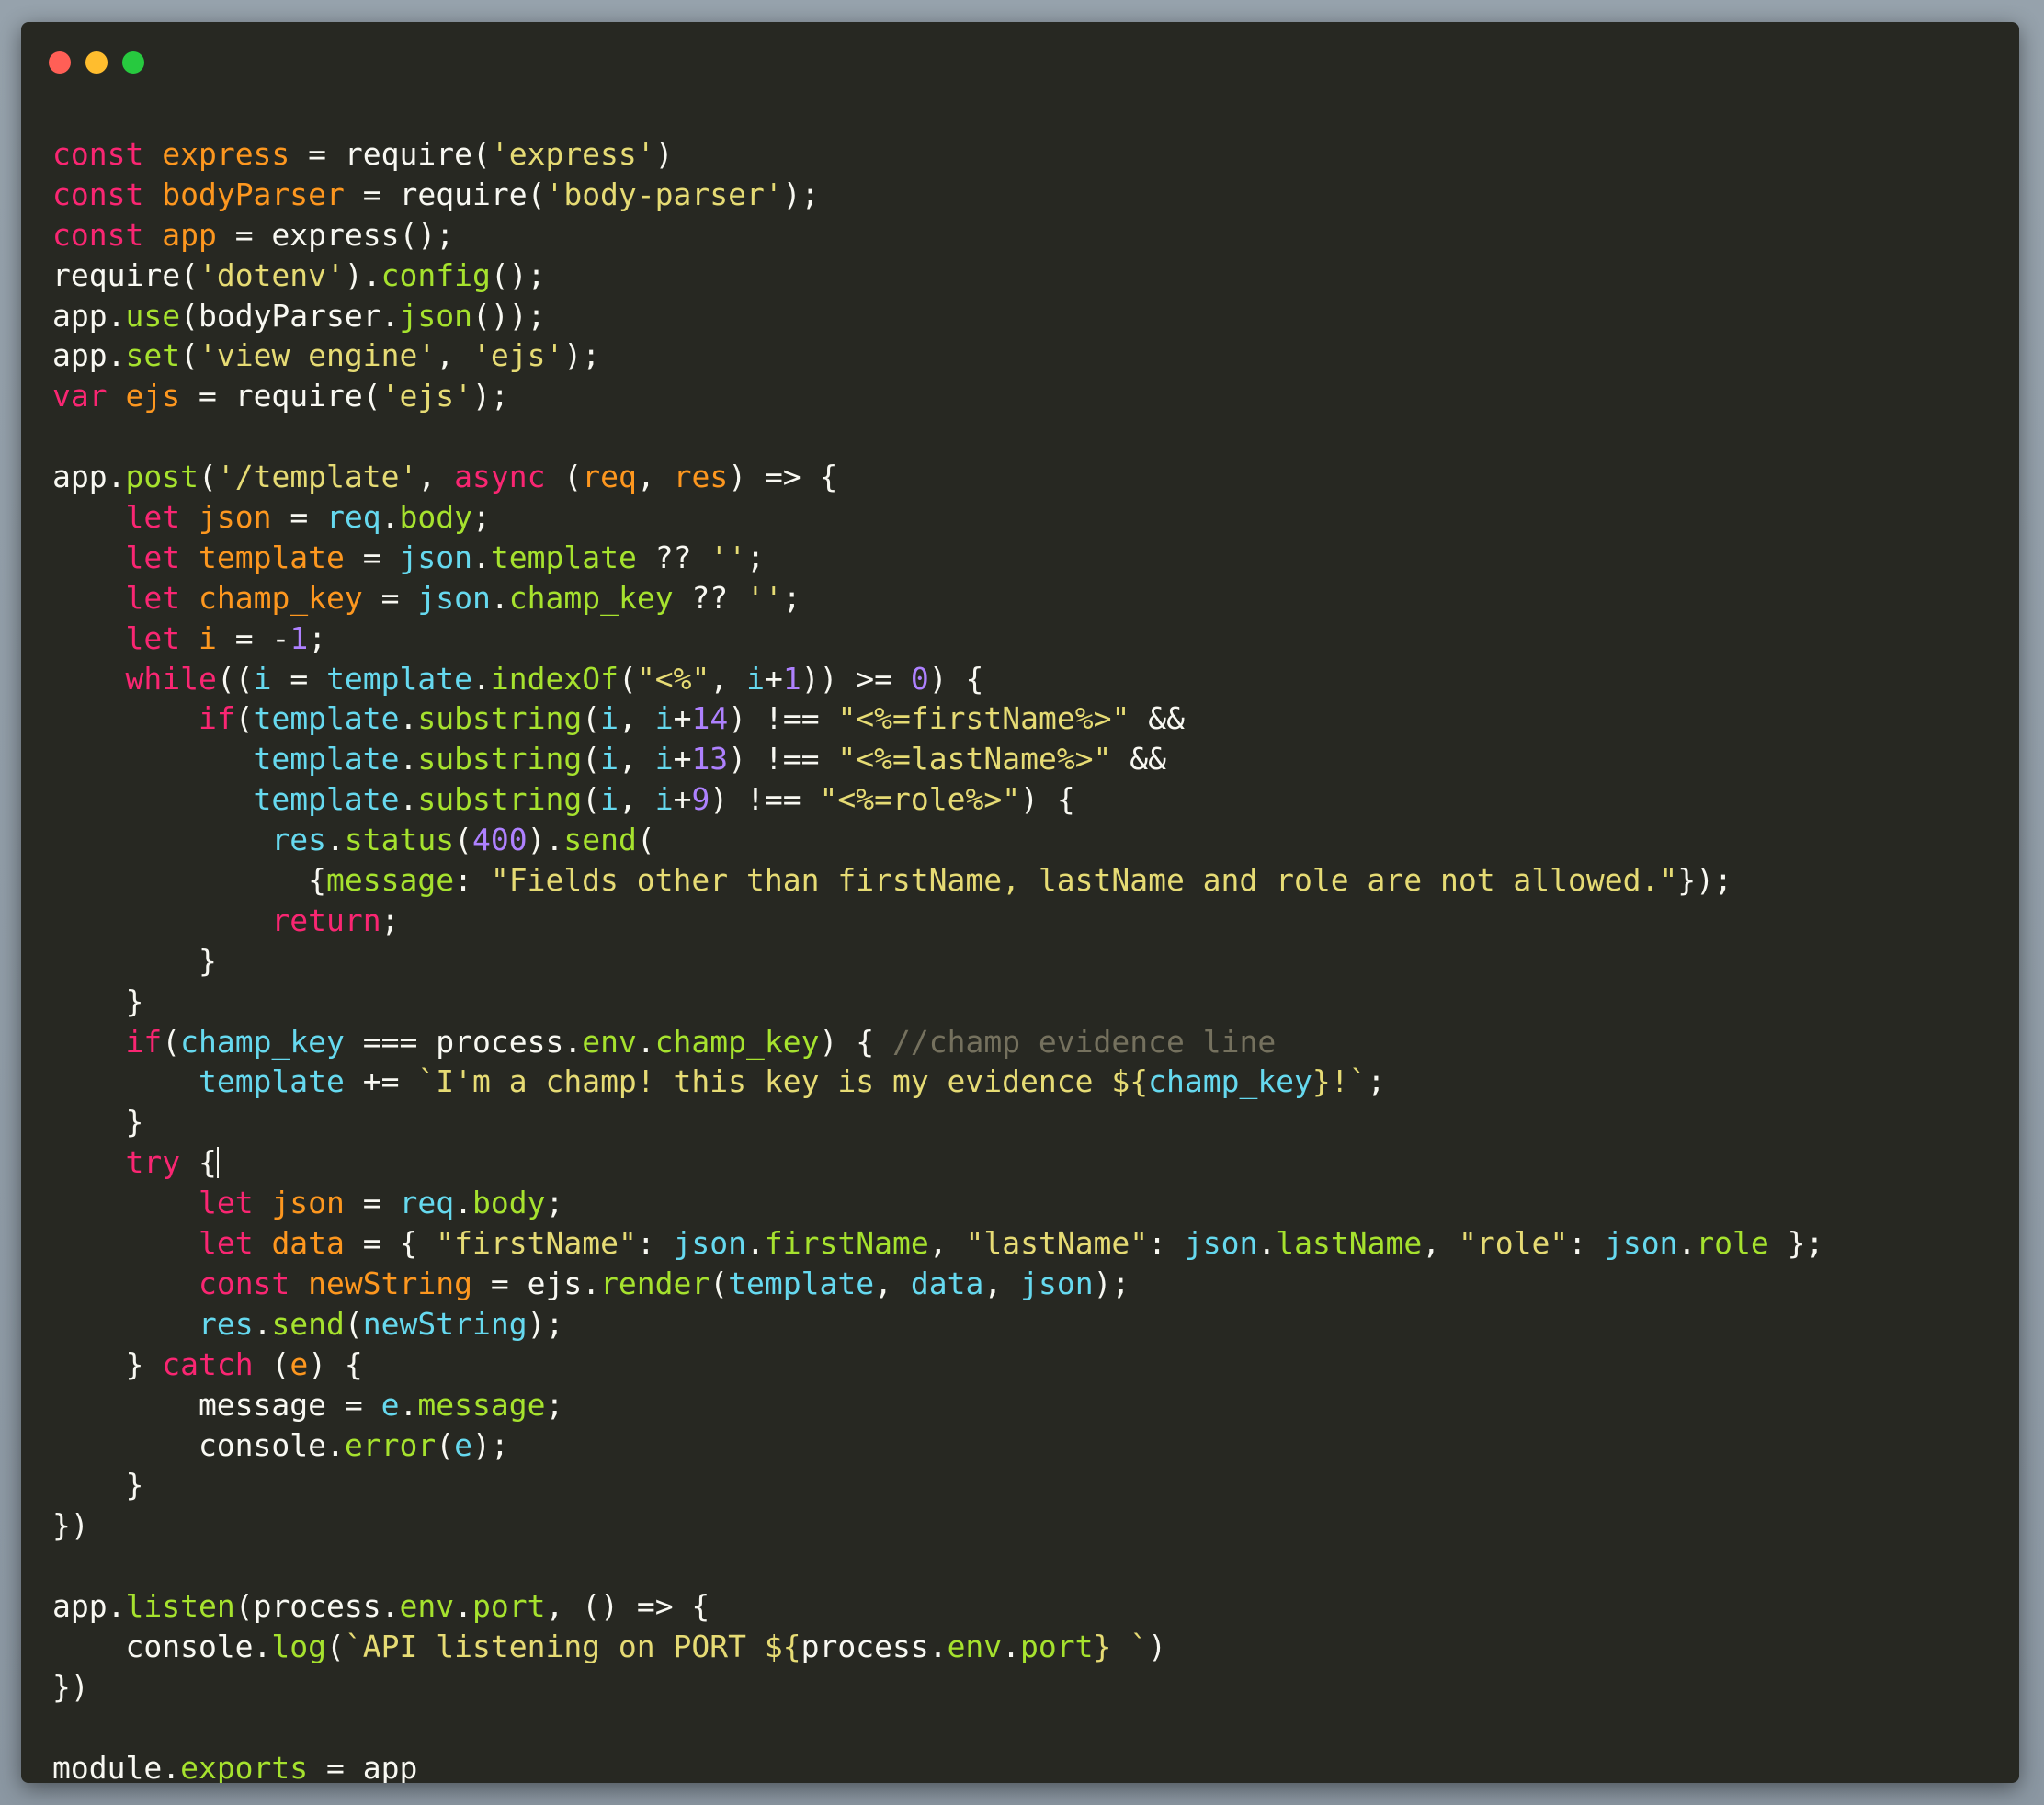  Describe the element at coordinates (490, 1444) in the screenshot. I see `plain-token: );` at that location.